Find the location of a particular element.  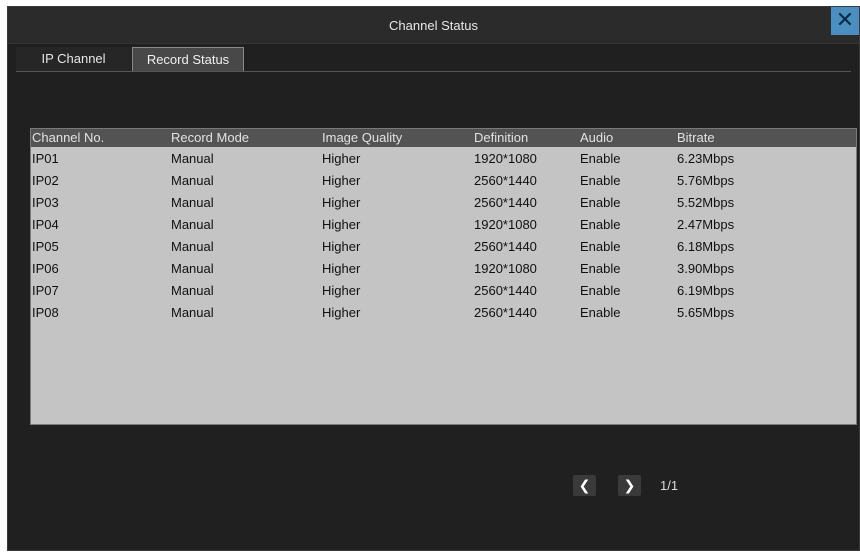

cell-bitrate: 6.18Mbps is located at coordinates (706, 246).